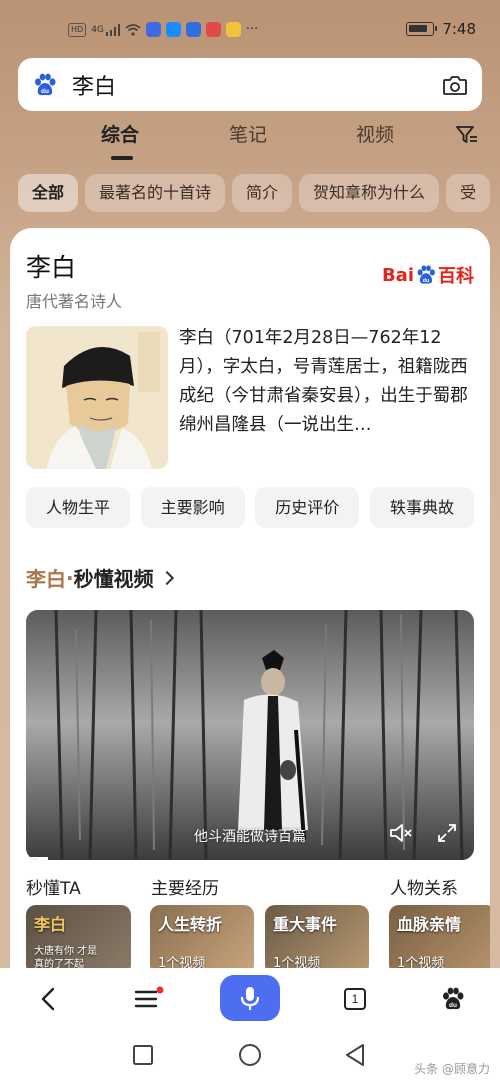 The image size is (500, 1083). What do you see at coordinates (429, 924) in the screenshot?
I see `thumb-title: 血脉亲情` at bounding box center [429, 924].